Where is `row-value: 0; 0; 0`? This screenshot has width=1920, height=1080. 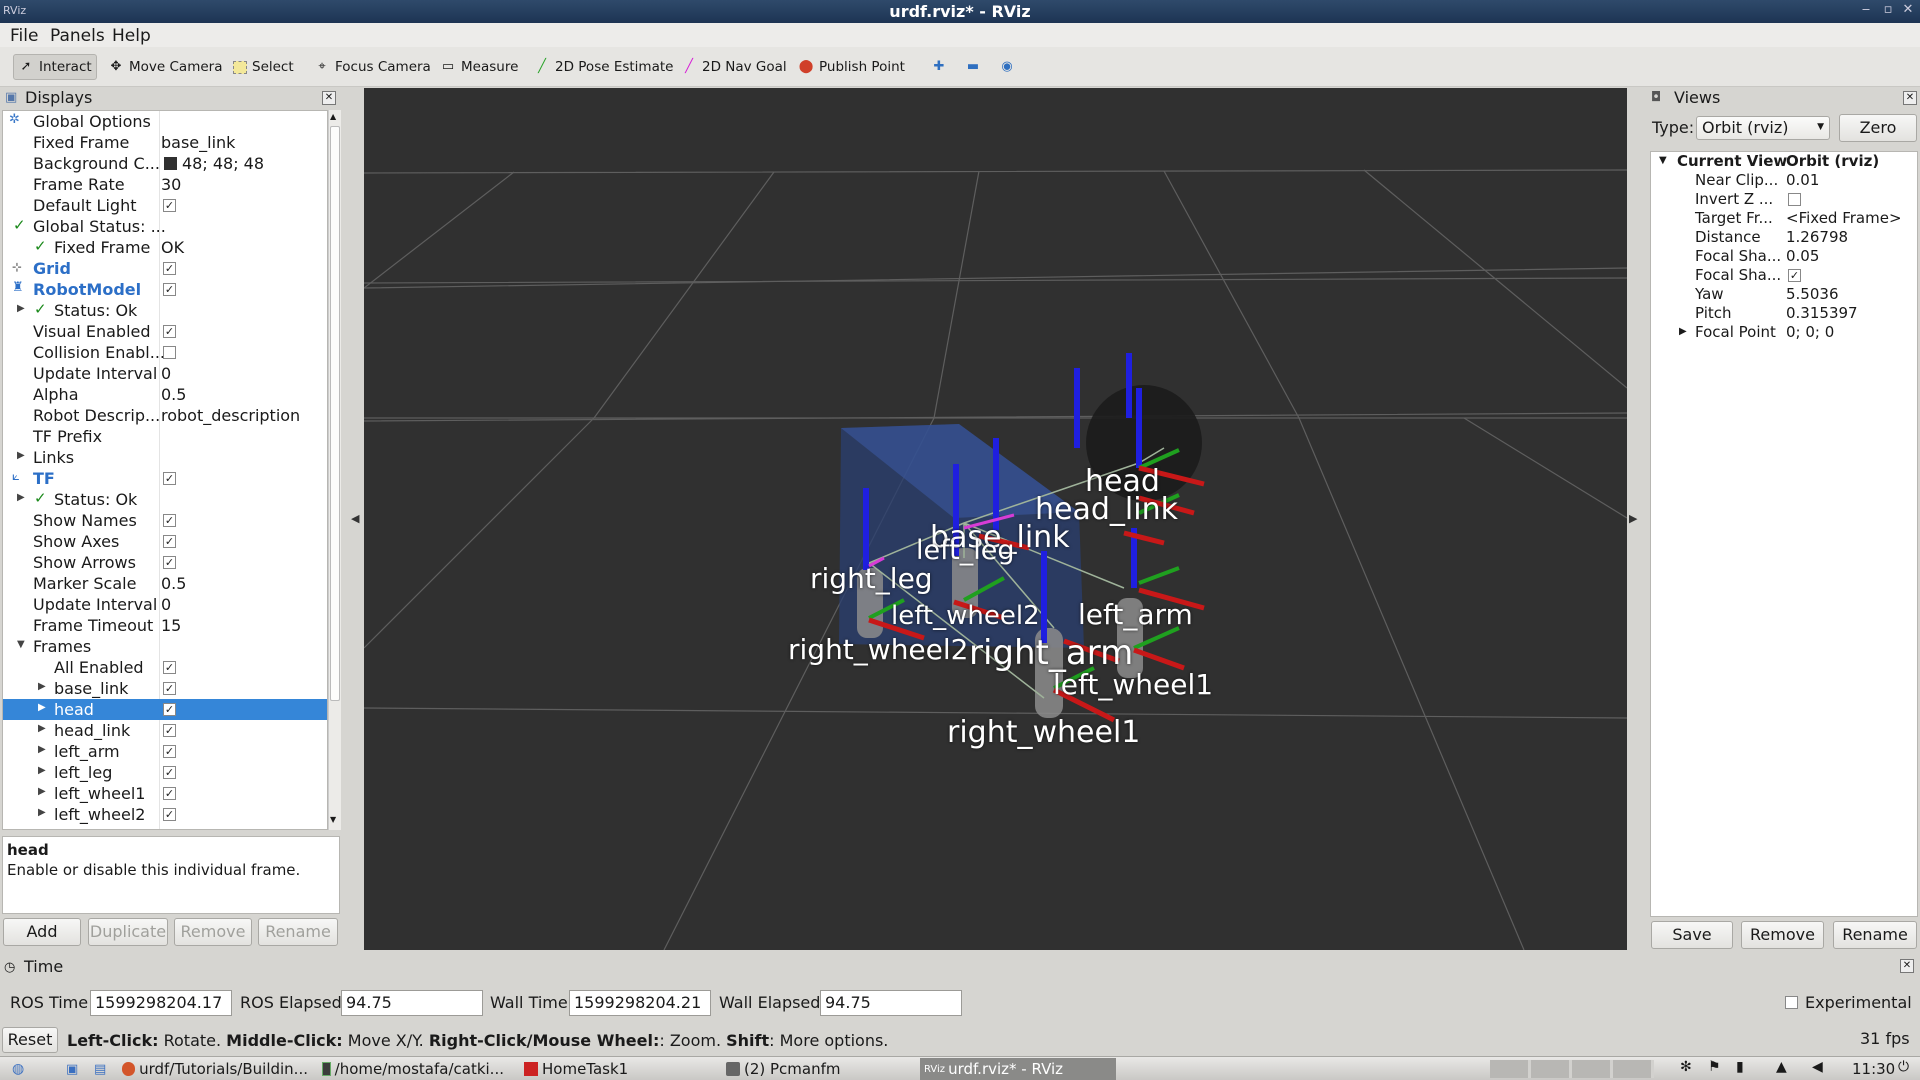 row-value: 0; 0; 0 is located at coordinates (1810, 332).